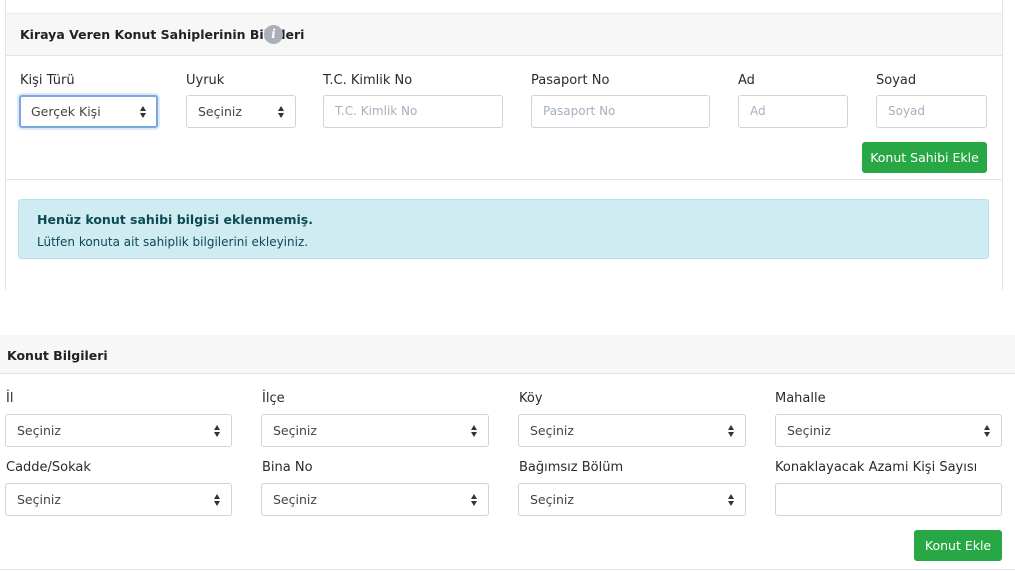 The image size is (1015, 571). I want to click on first-name-label: Ad, so click(746, 80).